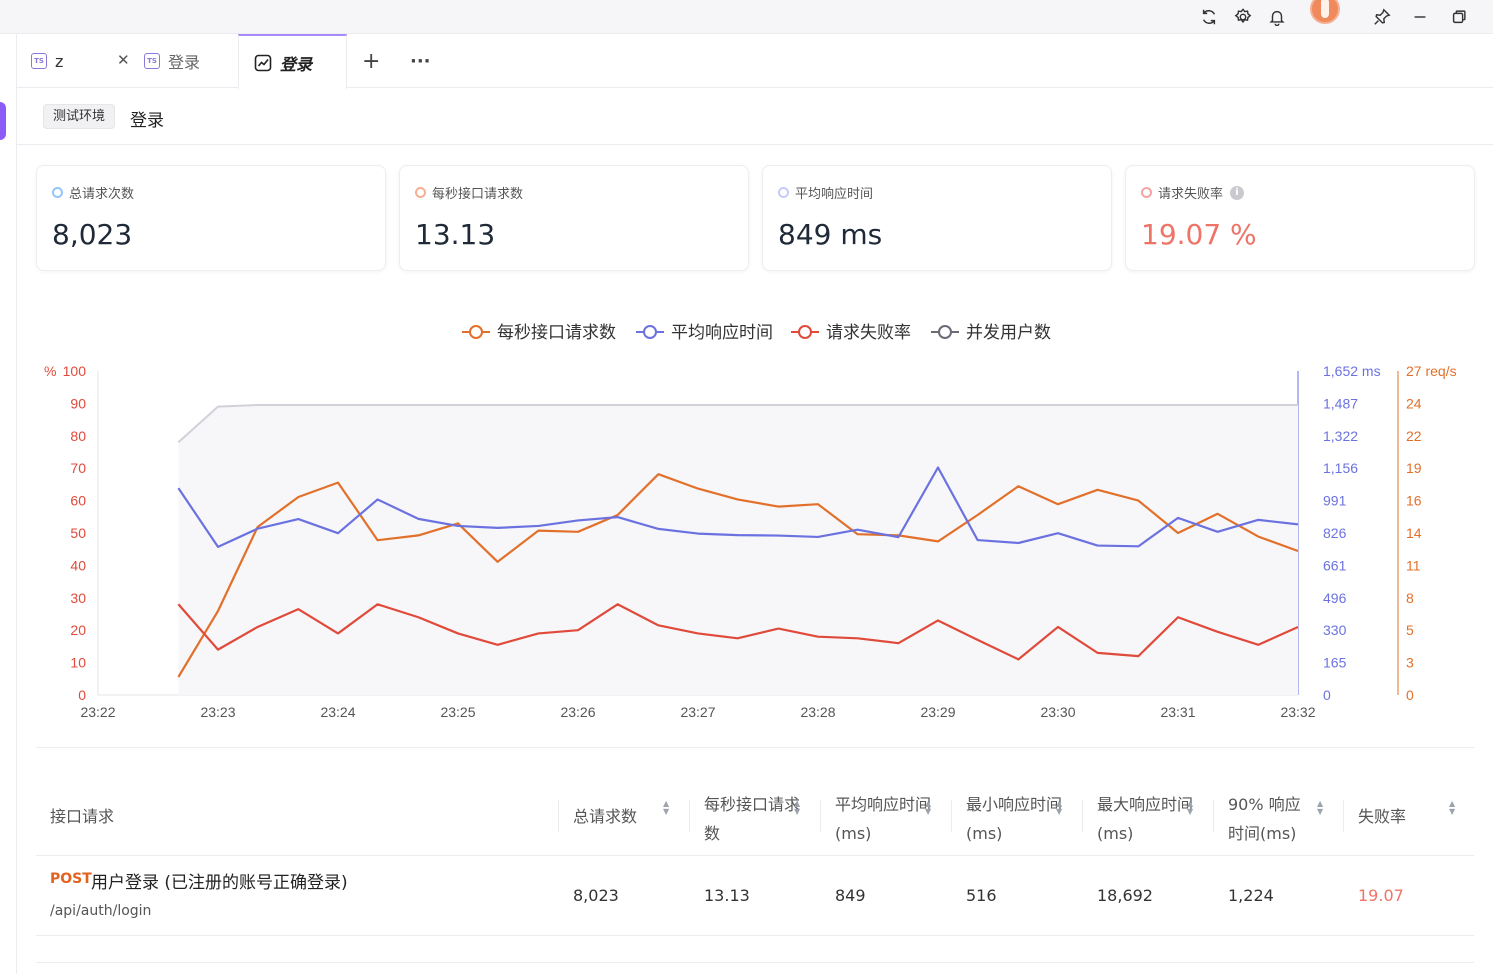 The height and width of the screenshot is (974, 1493). I want to click on right-tick-label: 24, so click(1414, 403).